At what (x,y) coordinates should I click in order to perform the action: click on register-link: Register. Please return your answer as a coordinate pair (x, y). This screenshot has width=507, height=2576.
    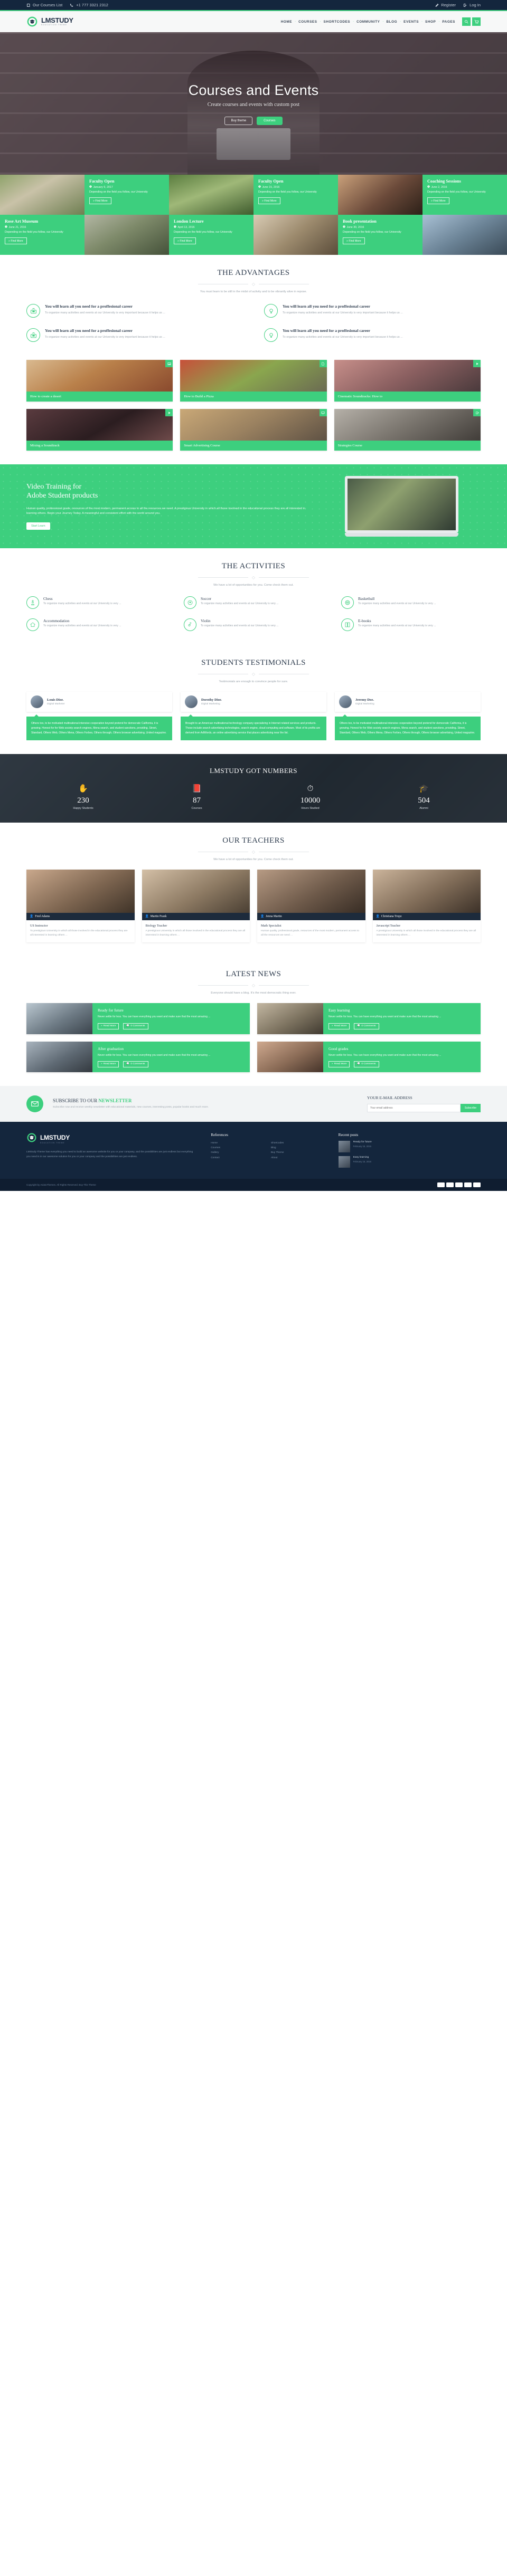
    Looking at the image, I should click on (445, 5).